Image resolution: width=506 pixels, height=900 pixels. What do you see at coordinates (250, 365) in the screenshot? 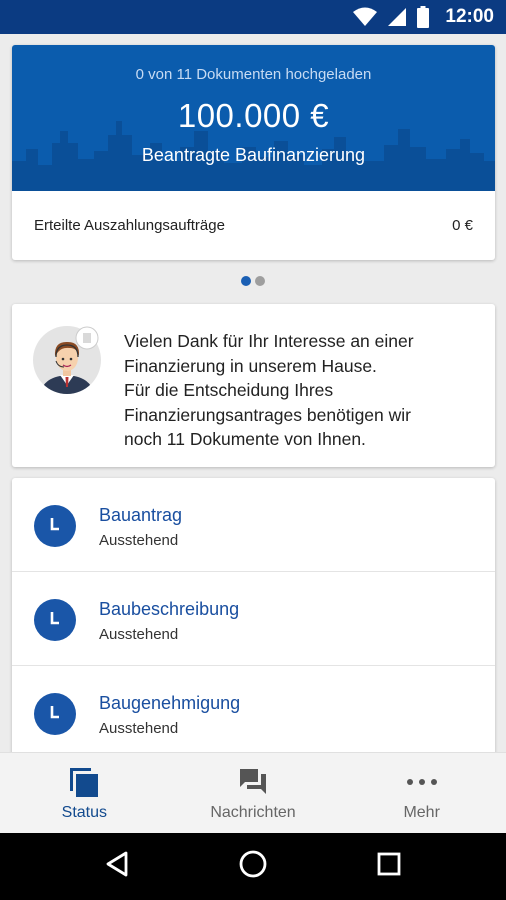
I see `message-line: Finanzierung in unserem Hause.` at bounding box center [250, 365].